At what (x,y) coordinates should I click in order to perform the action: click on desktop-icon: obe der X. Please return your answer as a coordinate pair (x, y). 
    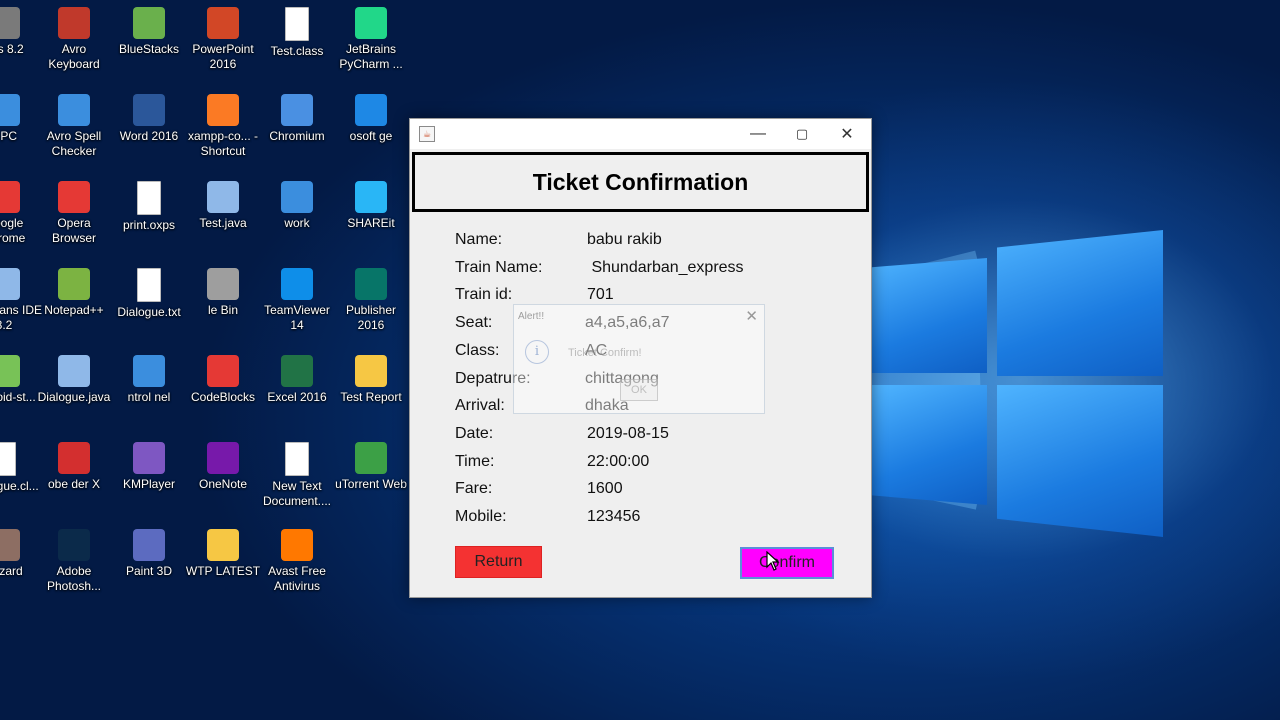
    Looking at the image, I should click on (74, 467).